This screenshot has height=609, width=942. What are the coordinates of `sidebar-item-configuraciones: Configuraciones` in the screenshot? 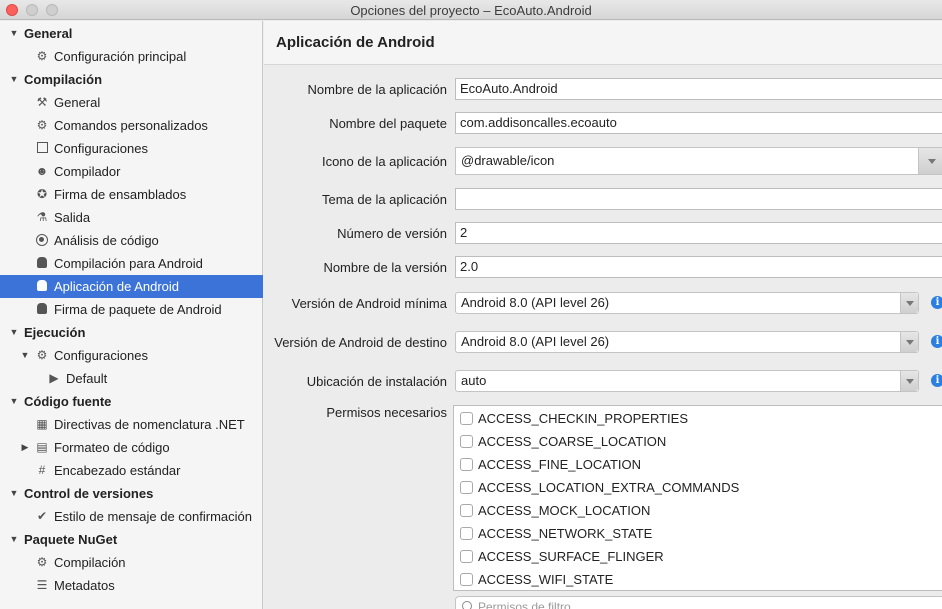 It's located at (131, 148).